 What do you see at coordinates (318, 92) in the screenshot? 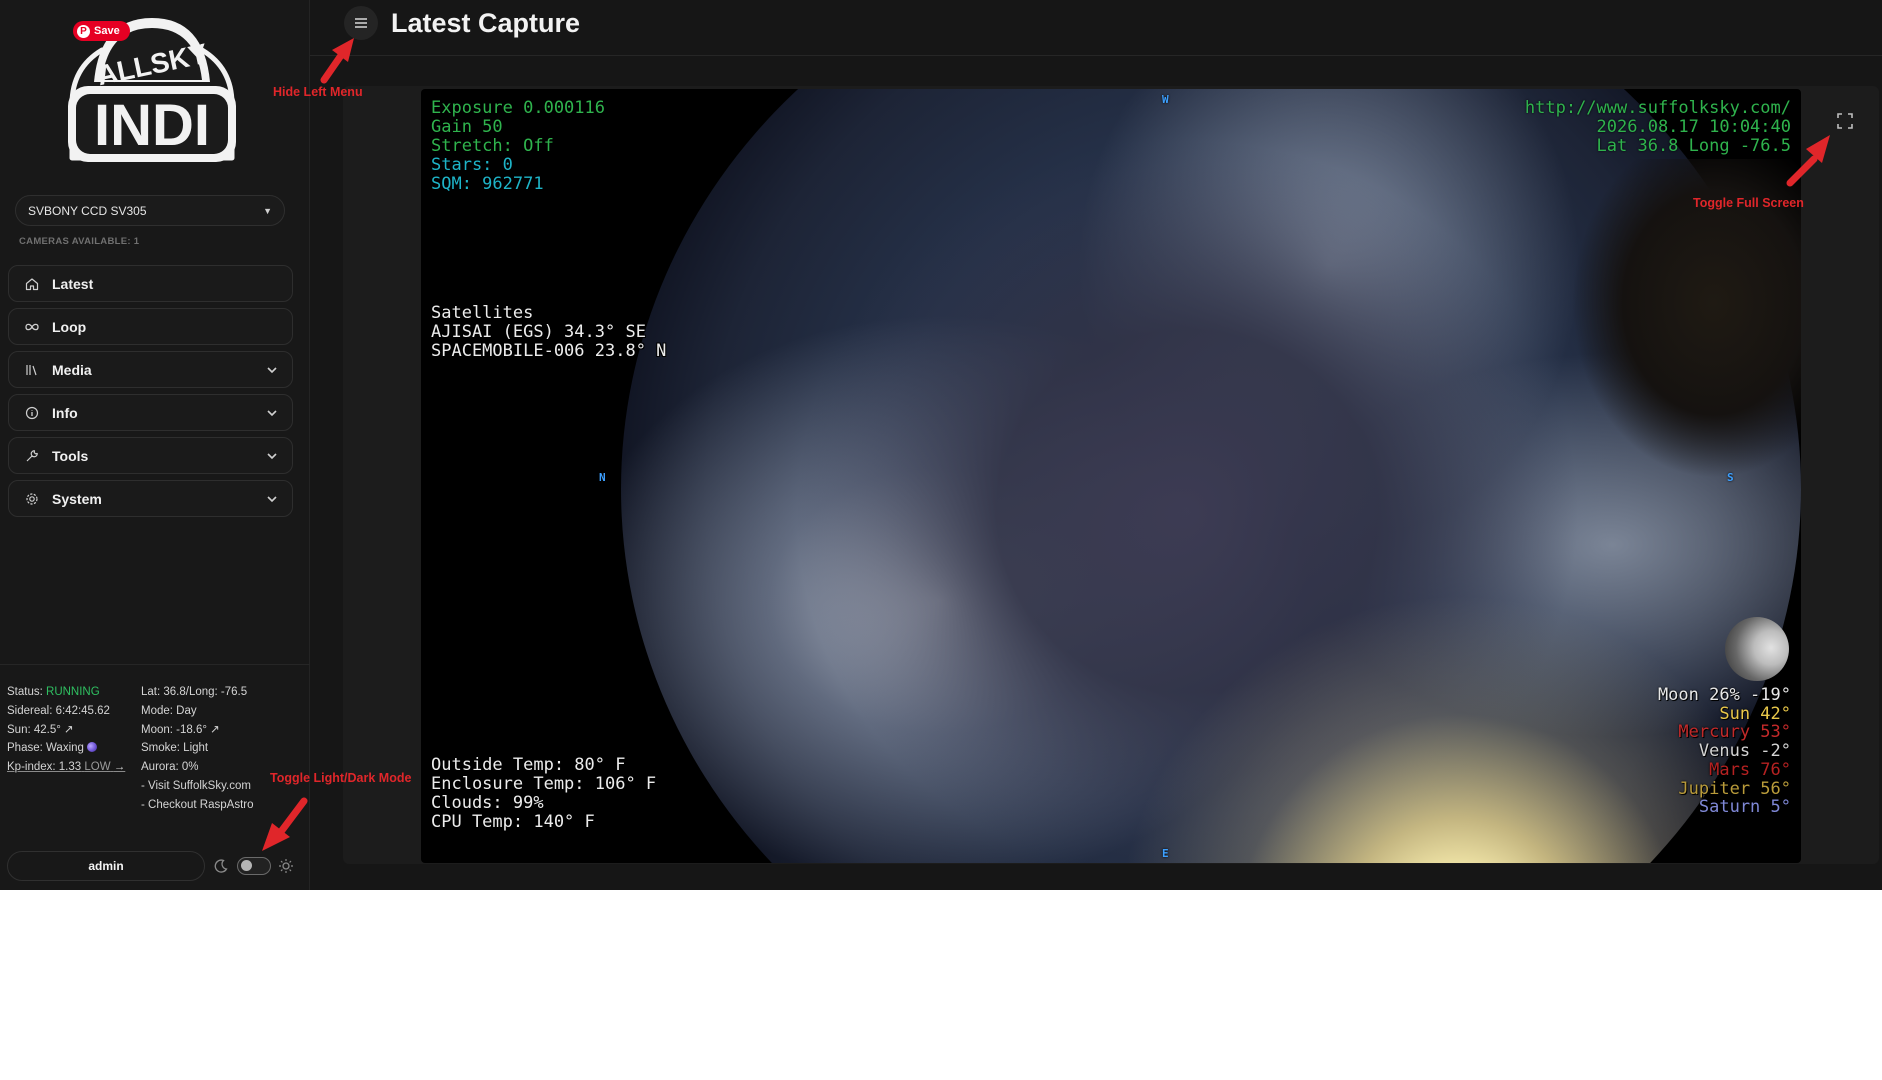
I see `annotation-hide-menu: Hide Left Menu` at bounding box center [318, 92].